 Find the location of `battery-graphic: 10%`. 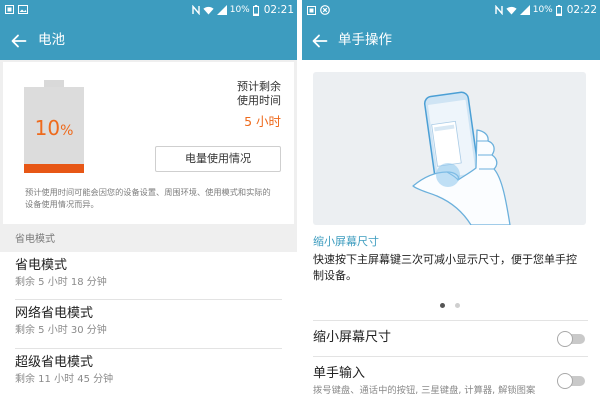

battery-graphic: 10% is located at coordinates (54, 130).